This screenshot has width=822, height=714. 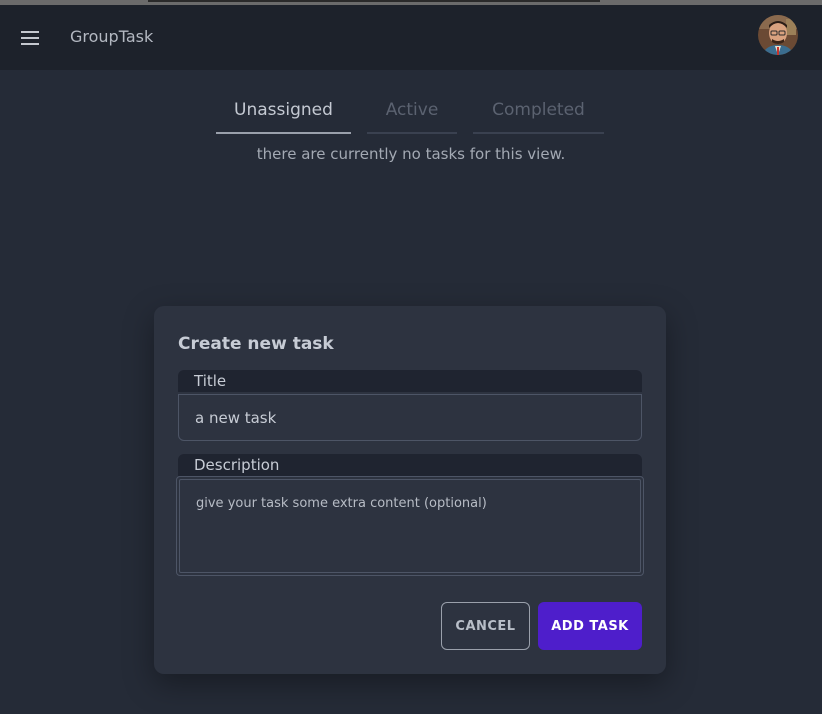 I want to click on title-input, so click(x=410, y=417).